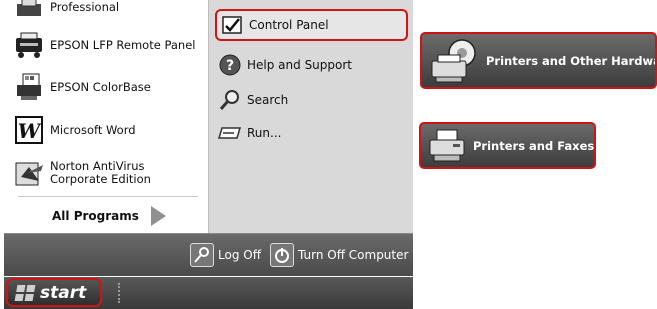 The image size is (657, 309). I want to click on search-menu-item: Search, so click(252, 100).